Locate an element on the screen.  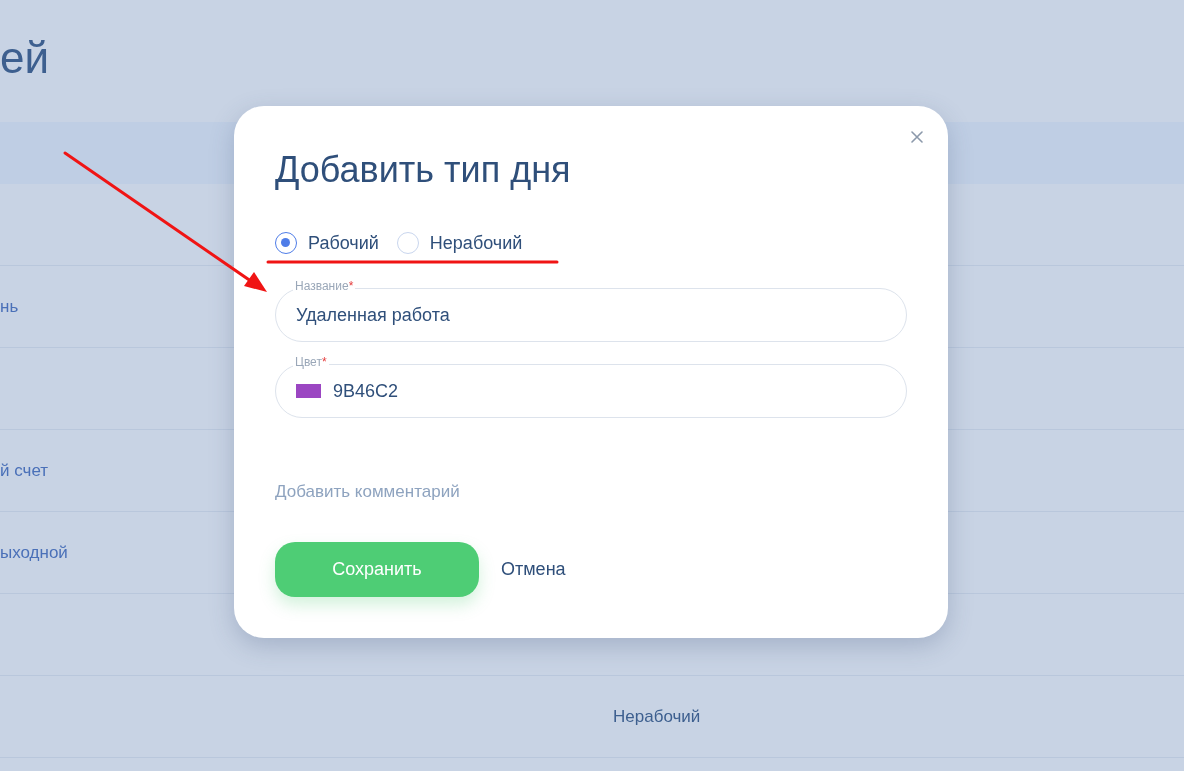
close-button is located at coordinates (917, 137).